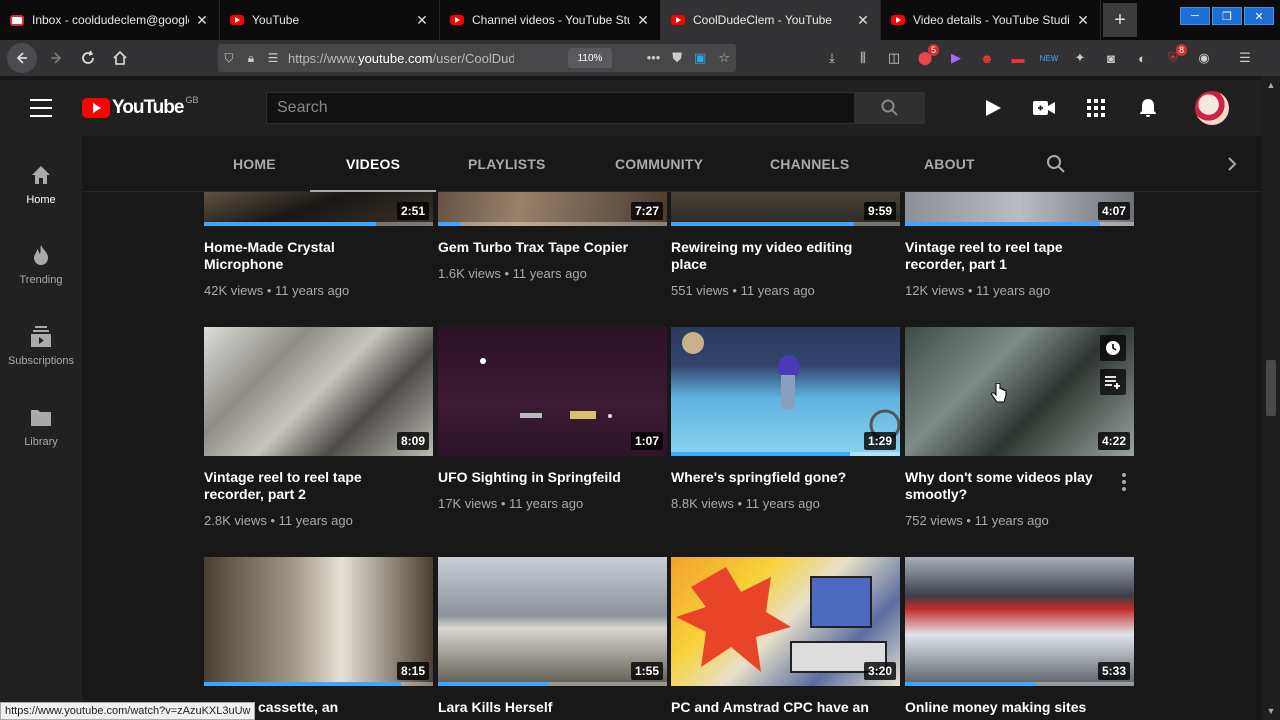  I want to click on minimize-button: ─, so click(1195, 16).